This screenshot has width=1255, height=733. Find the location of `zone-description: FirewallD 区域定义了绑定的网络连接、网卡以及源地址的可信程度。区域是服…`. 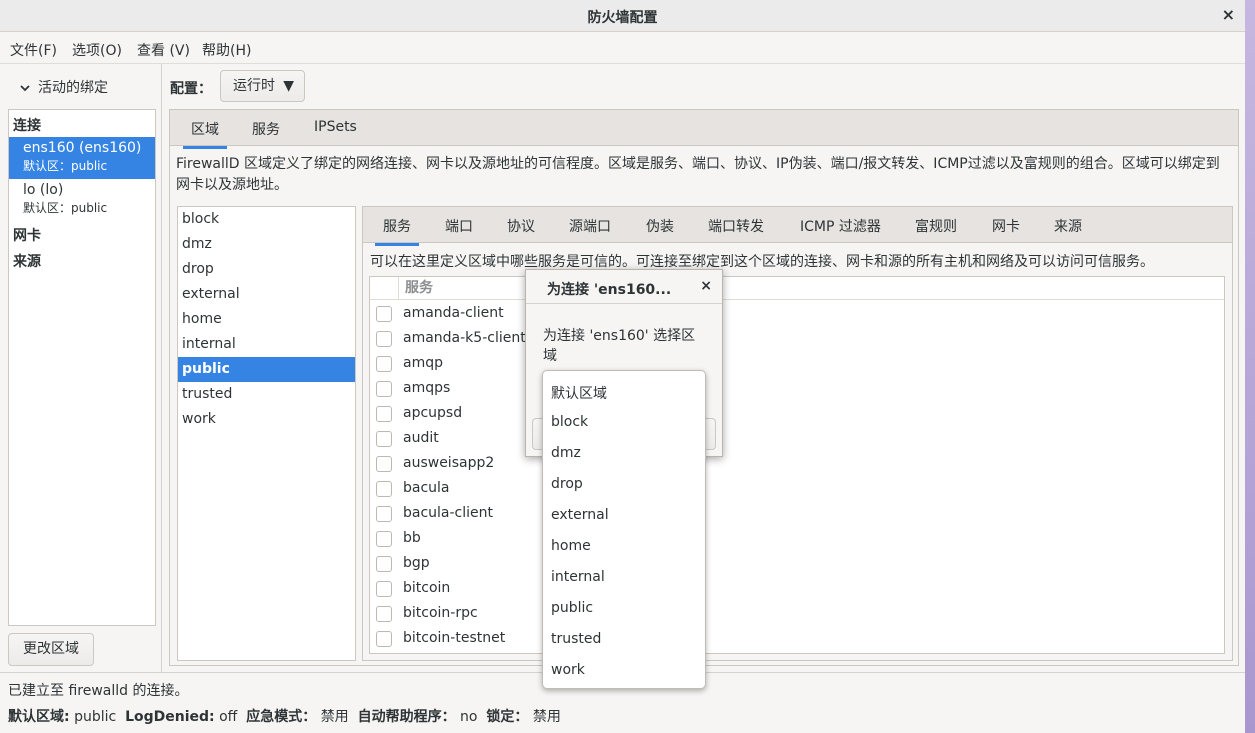

zone-description: FirewallD 区域定义了绑定的网络连接、网卡以及源地址的可信程度。区域是服… is located at coordinates (698, 174).